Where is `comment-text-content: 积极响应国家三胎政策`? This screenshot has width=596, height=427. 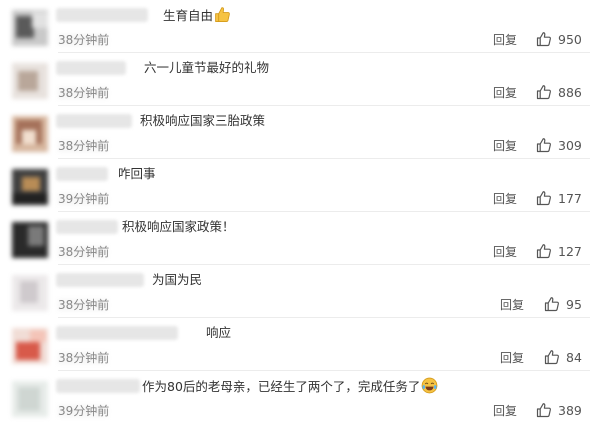
comment-text-content: 积极响应国家三胎政策 is located at coordinates (203, 120).